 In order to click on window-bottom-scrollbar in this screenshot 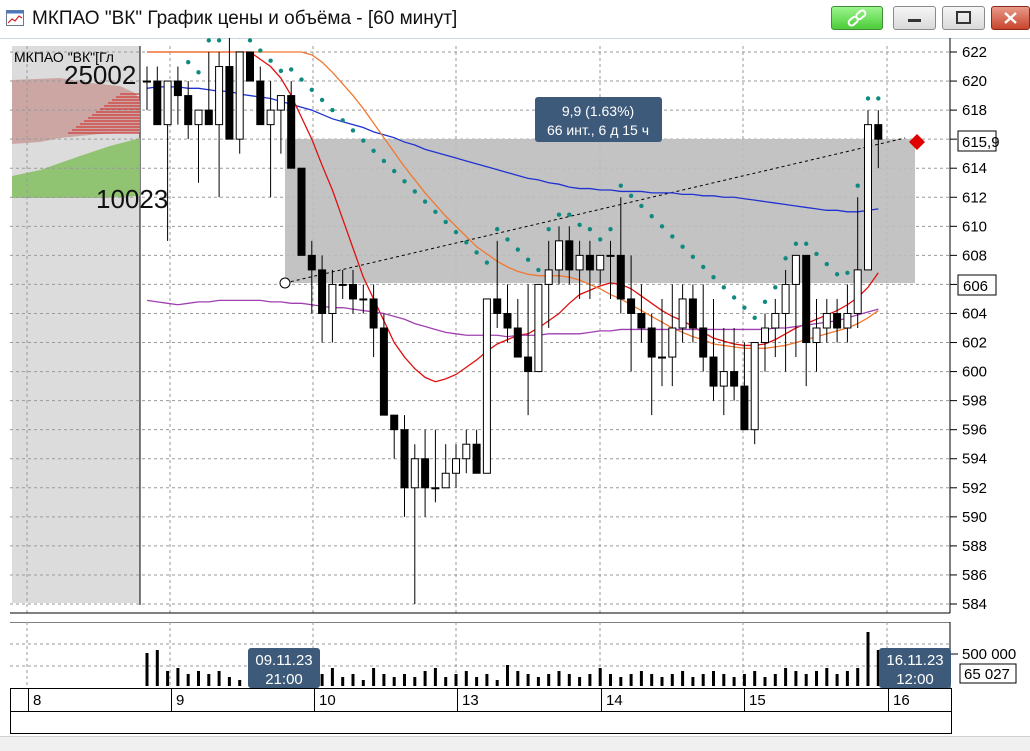, I will do `click(515, 743)`.